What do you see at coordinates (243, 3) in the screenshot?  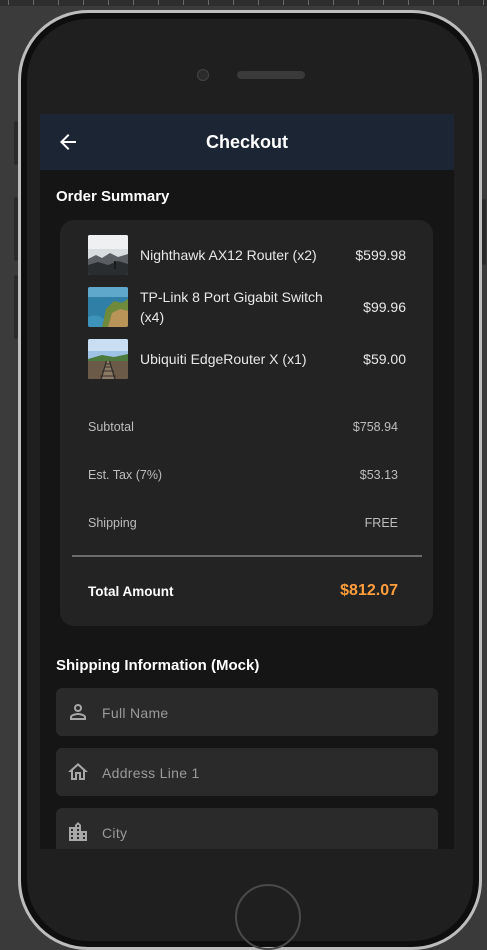 I see `top-ruler` at bounding box center [243, 3].